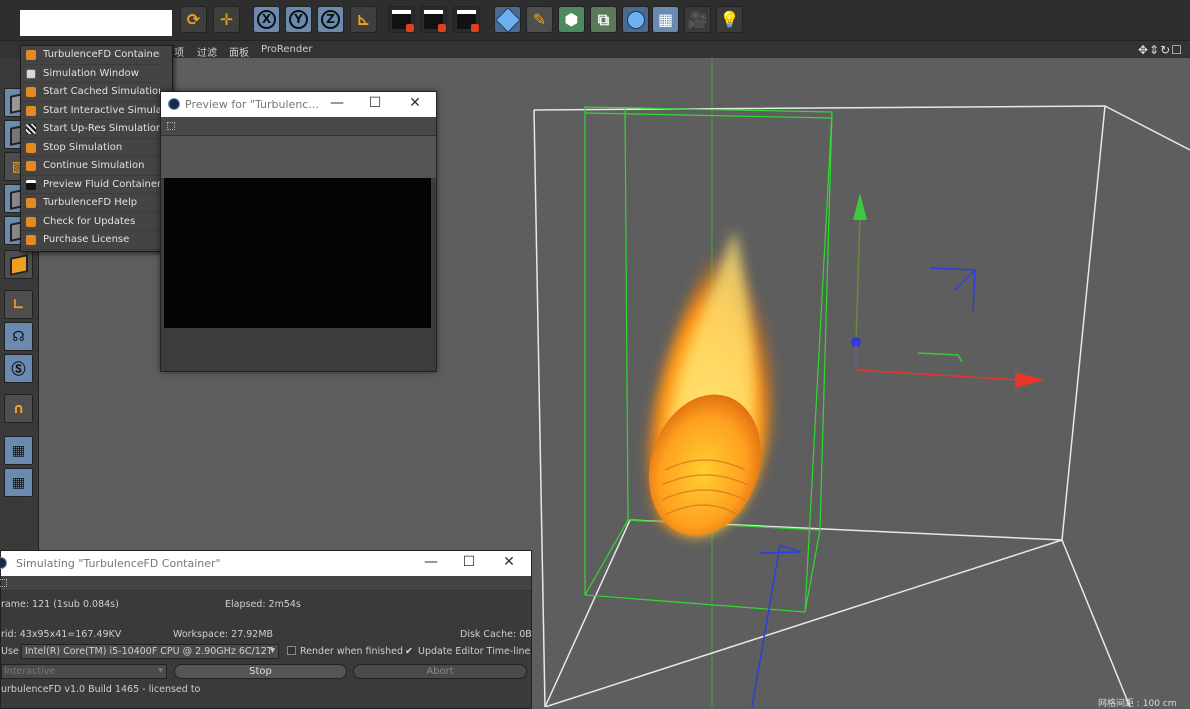 This screenshot has height=709, width=1190. What do you see at coordinates (507, 19) in the screenshot?
I see `cube-primitive-button` at bounding box center [507, 19].